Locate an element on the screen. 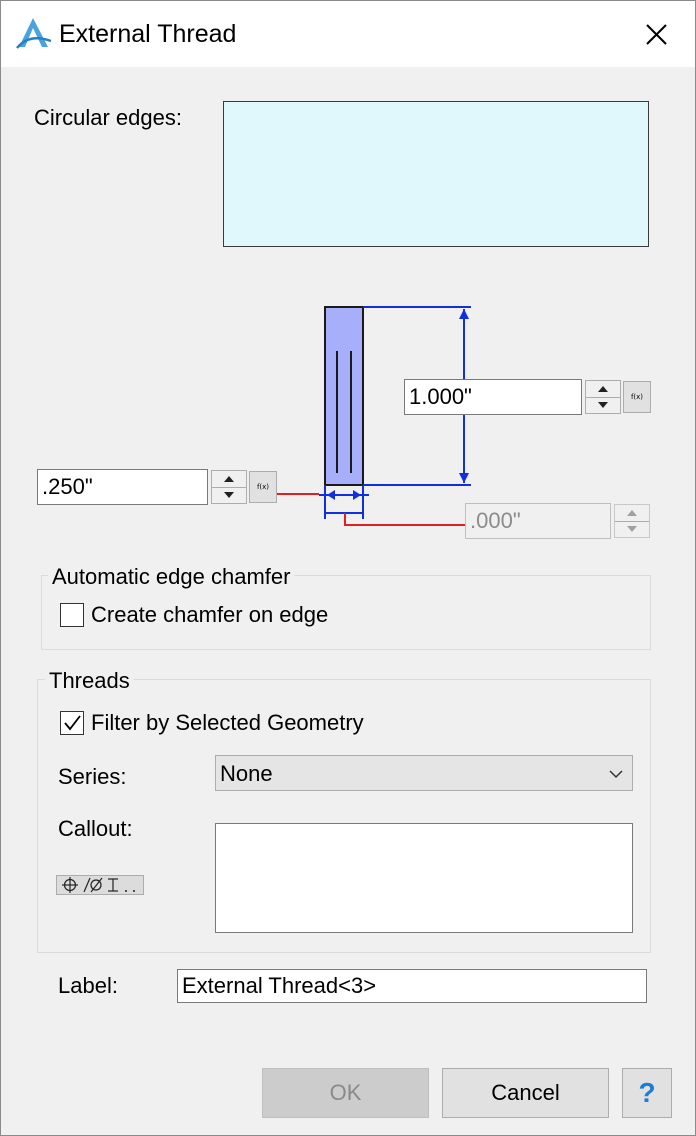 This screenshot has height=1136, width=696. offset-spin-up is located at coordinates (632, 513).